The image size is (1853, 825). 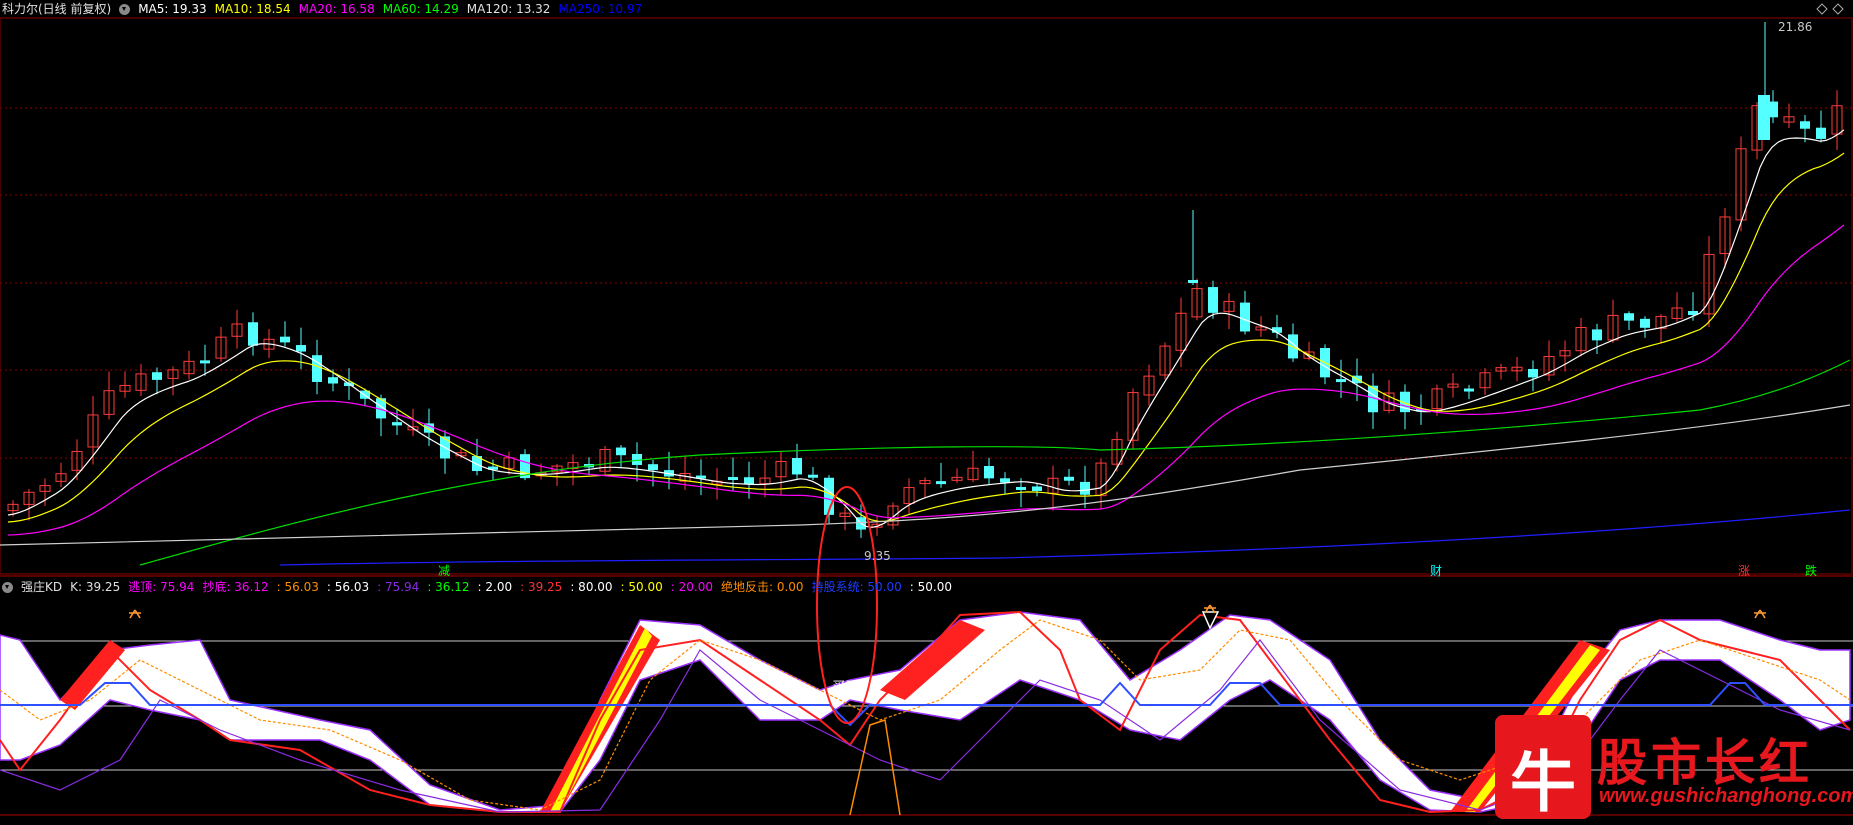 I want to click on watermark: 牛 股市长红 www.gushichanghong.com, so click(x=1674, y=768).